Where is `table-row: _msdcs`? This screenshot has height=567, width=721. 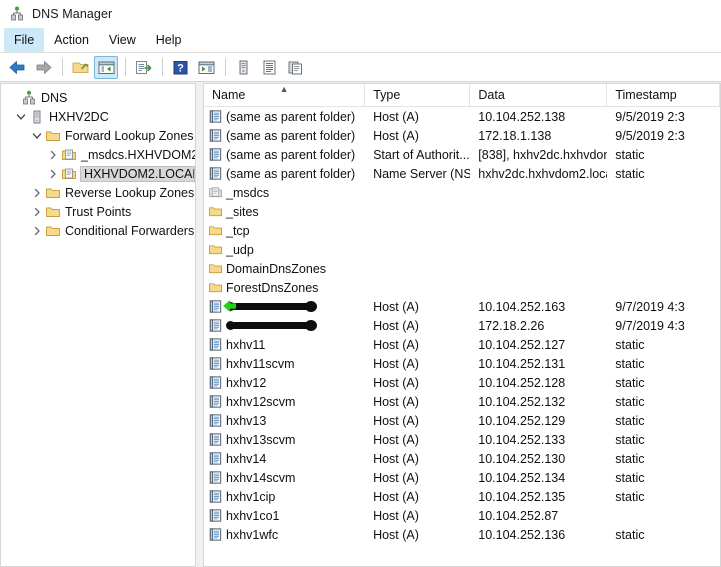
table-row: _msdcs is located at coordinates (462, 192).